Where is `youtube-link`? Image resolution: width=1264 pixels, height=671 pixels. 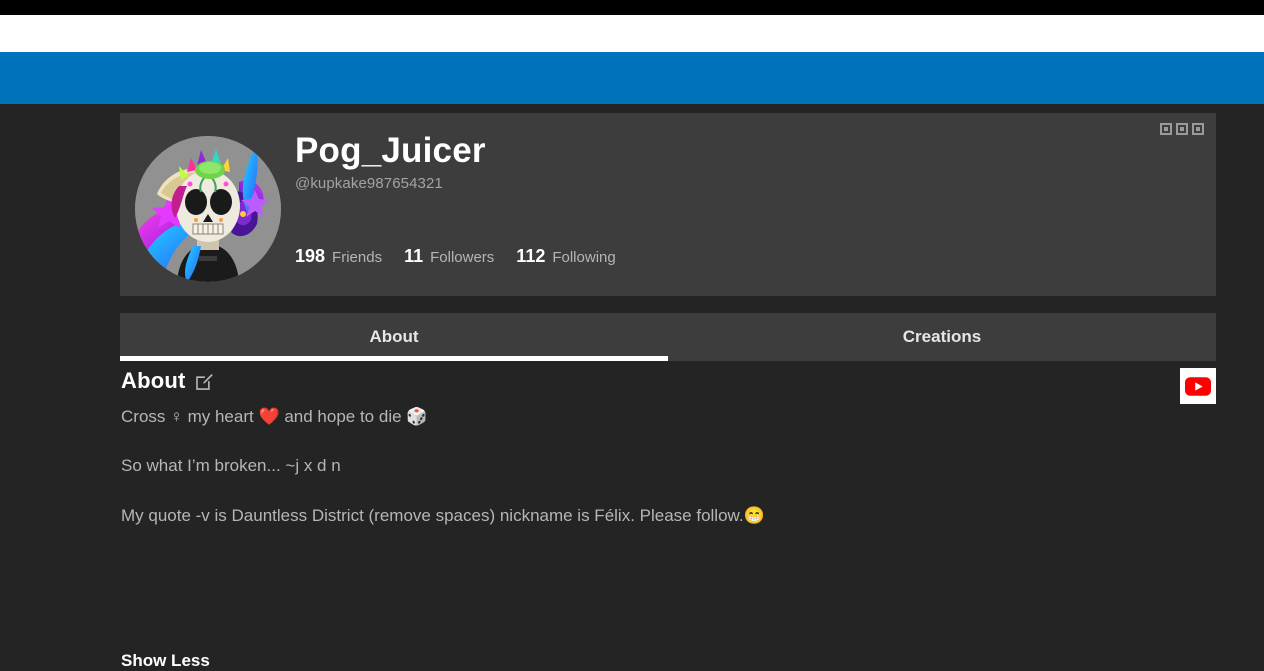 youtube-link is located at coordinates (1198, 386).